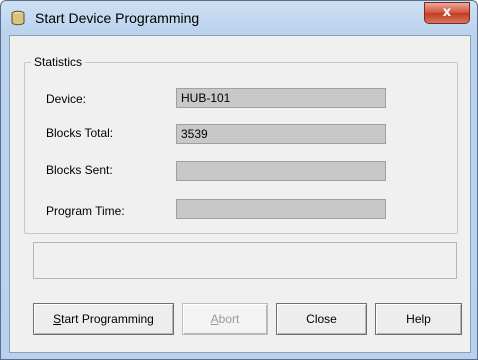 The height and width of the screenshot is (360, 478). What do you see at coordinates (418, 319) in the screenshot?
I see `help-button: Help` at bounding box center [418, 319].